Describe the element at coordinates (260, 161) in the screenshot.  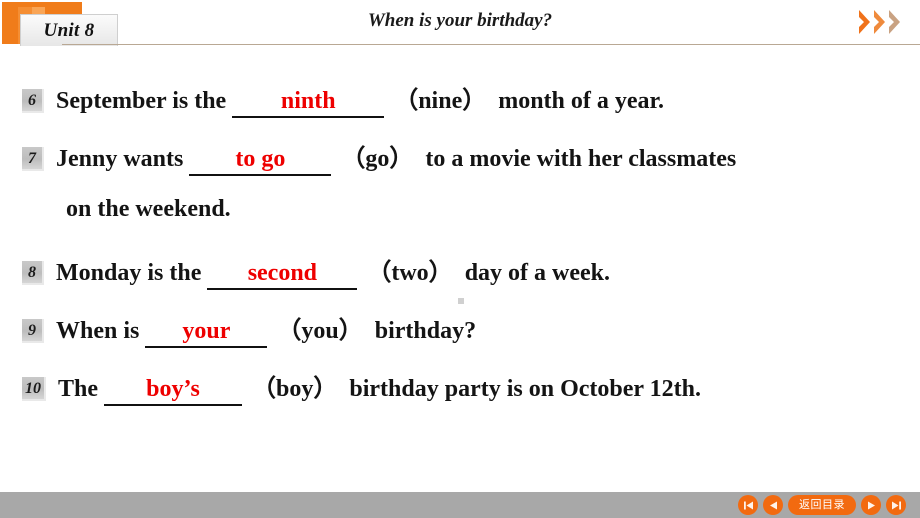
I see `answer-blank: to go` at that location.